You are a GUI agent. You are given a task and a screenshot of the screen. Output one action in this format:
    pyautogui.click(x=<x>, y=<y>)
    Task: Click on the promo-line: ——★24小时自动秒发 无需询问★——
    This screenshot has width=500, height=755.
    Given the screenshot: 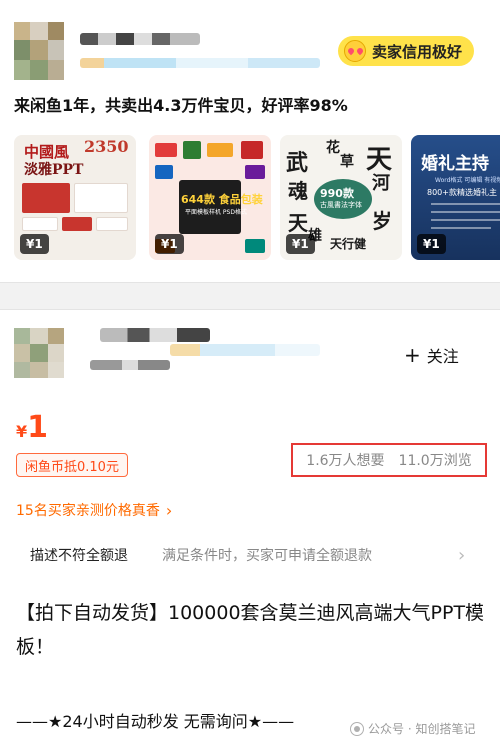 What is the action you would take?
    pyautogui.click(x=155, y=721)
    